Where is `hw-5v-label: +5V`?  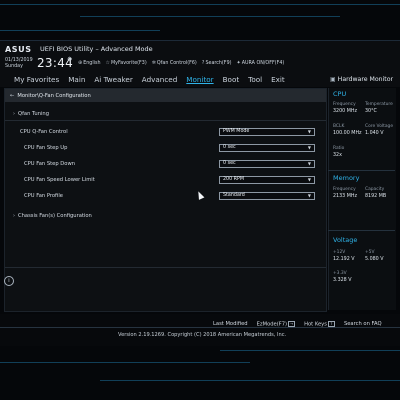
hw-5v-label: +5V is located at coordinates (370, 252).